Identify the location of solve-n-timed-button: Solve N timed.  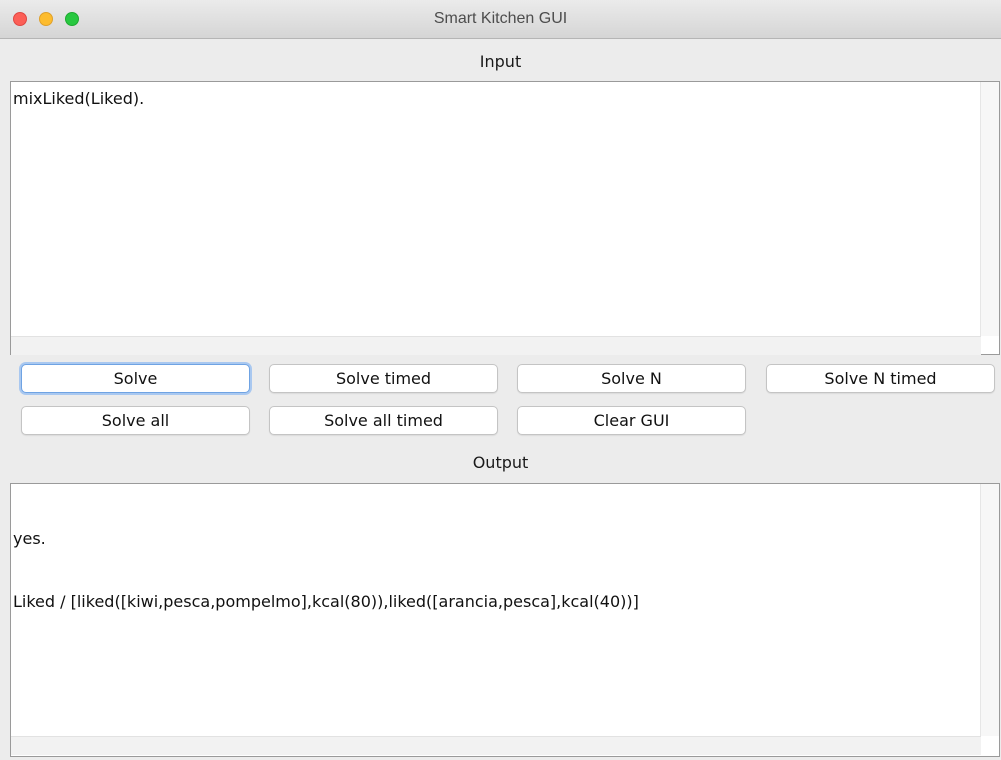
(880, 378).